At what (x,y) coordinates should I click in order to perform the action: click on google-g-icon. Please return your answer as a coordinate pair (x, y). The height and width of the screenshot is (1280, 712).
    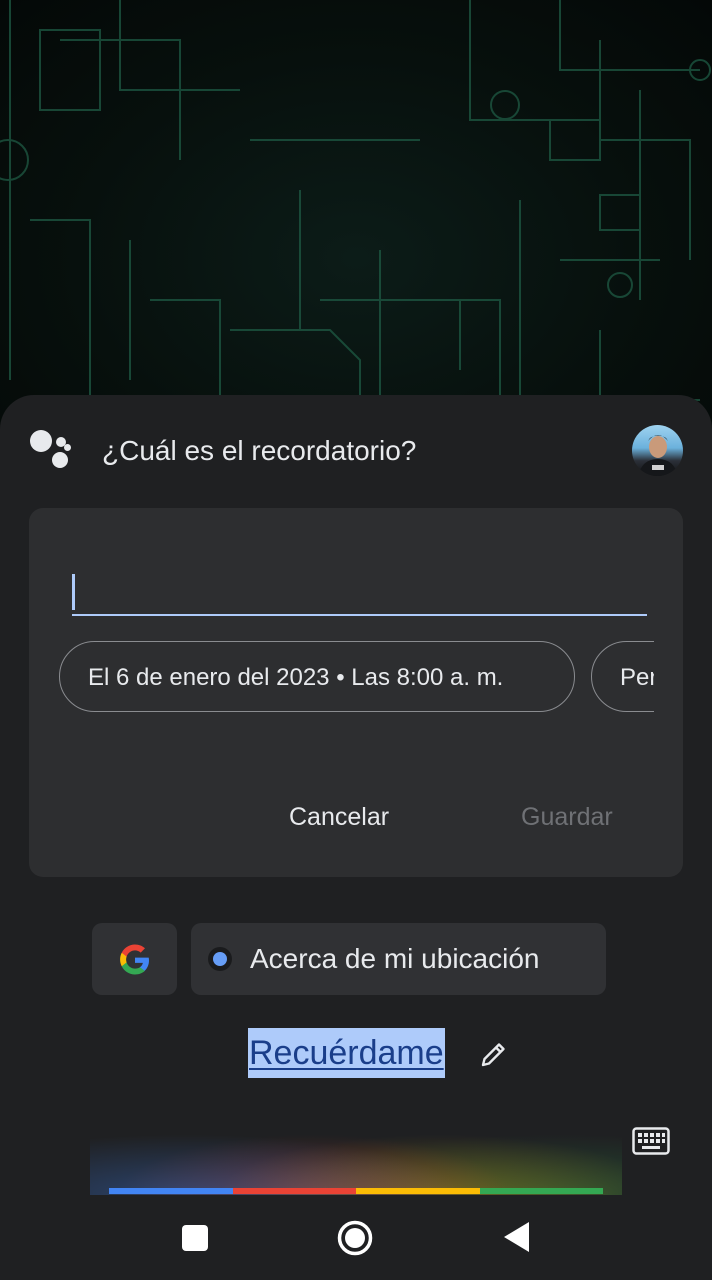
    Looking at the image, I should click on (134, 959).